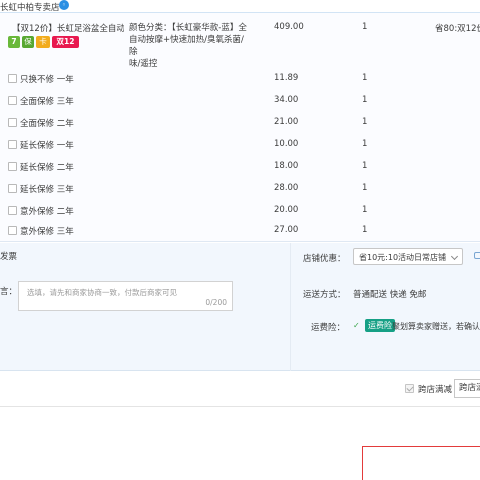  I want to click on service-price: 18.00, so click(286, 166).